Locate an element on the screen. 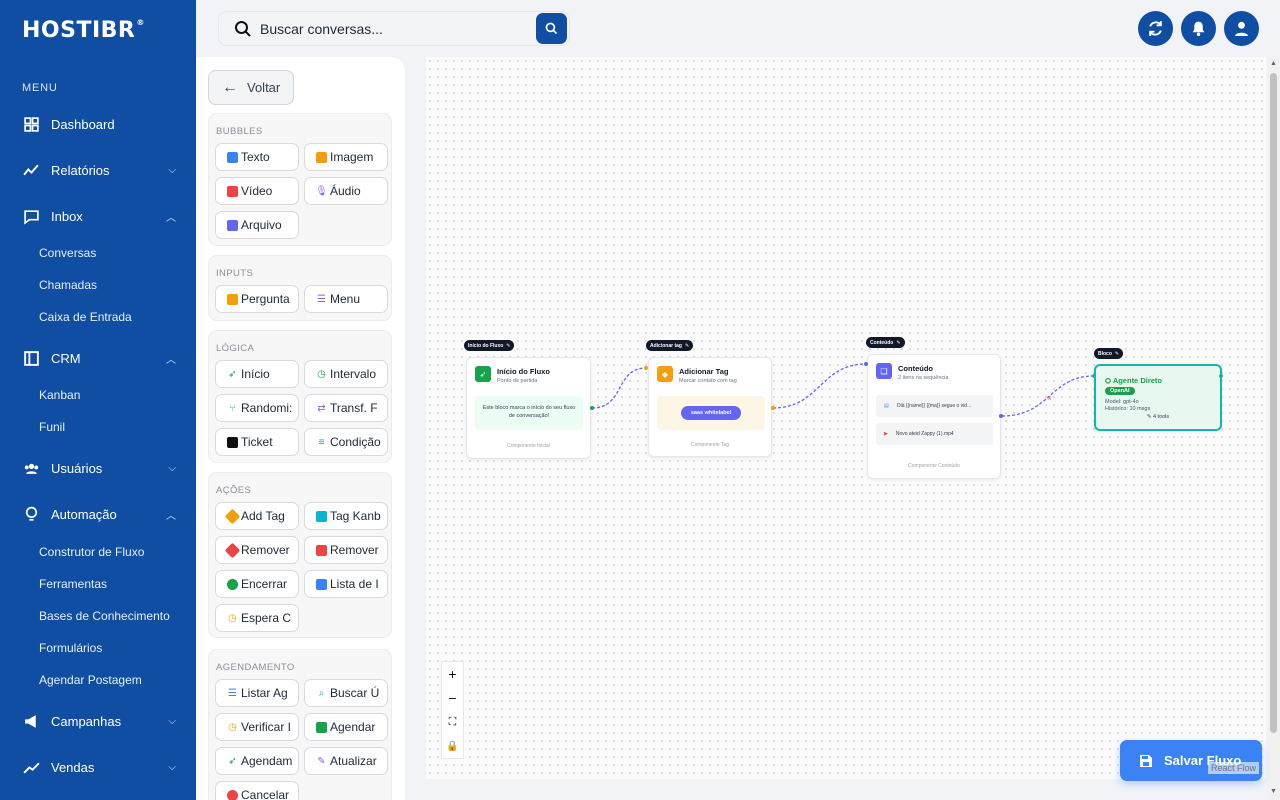  search-button is located at coordinates (551, 28).